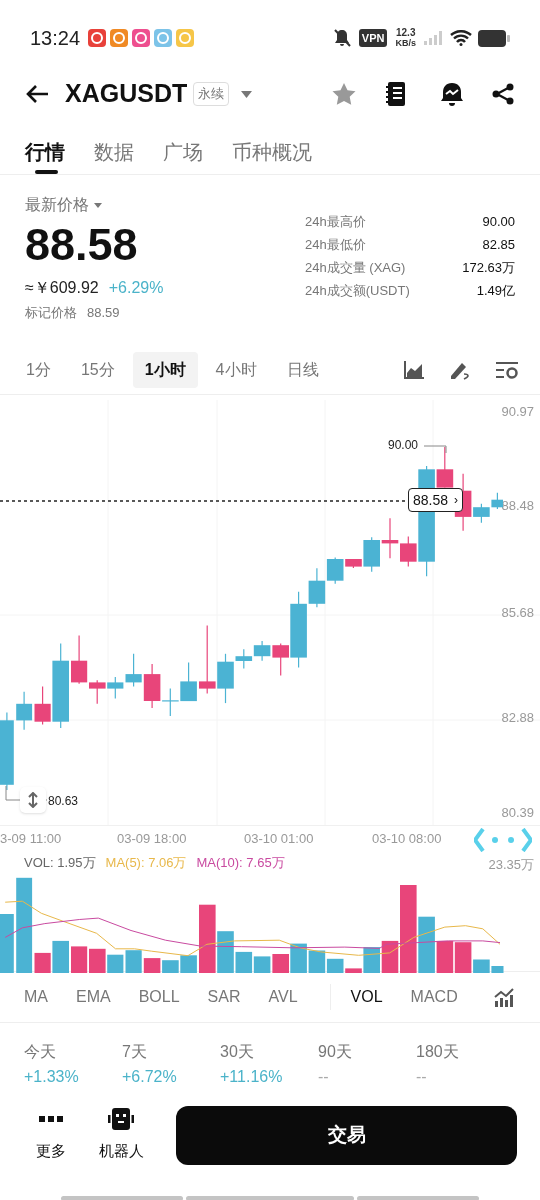 This screenshot has width=540, height=1200. I want to click on indicator-tab: MACD, so click(434, 997).